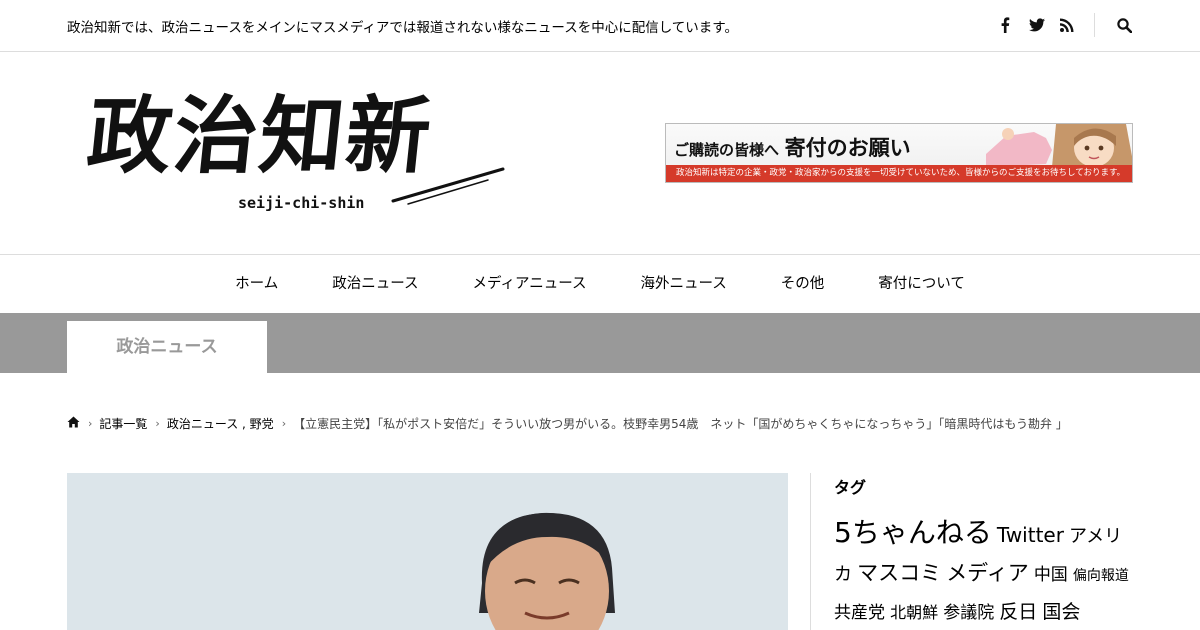 The image size is (1200, 630). Describe the element at coordinates (914, 612) in the screenshot. I see `tag-link: 北朝鮮` at that location.